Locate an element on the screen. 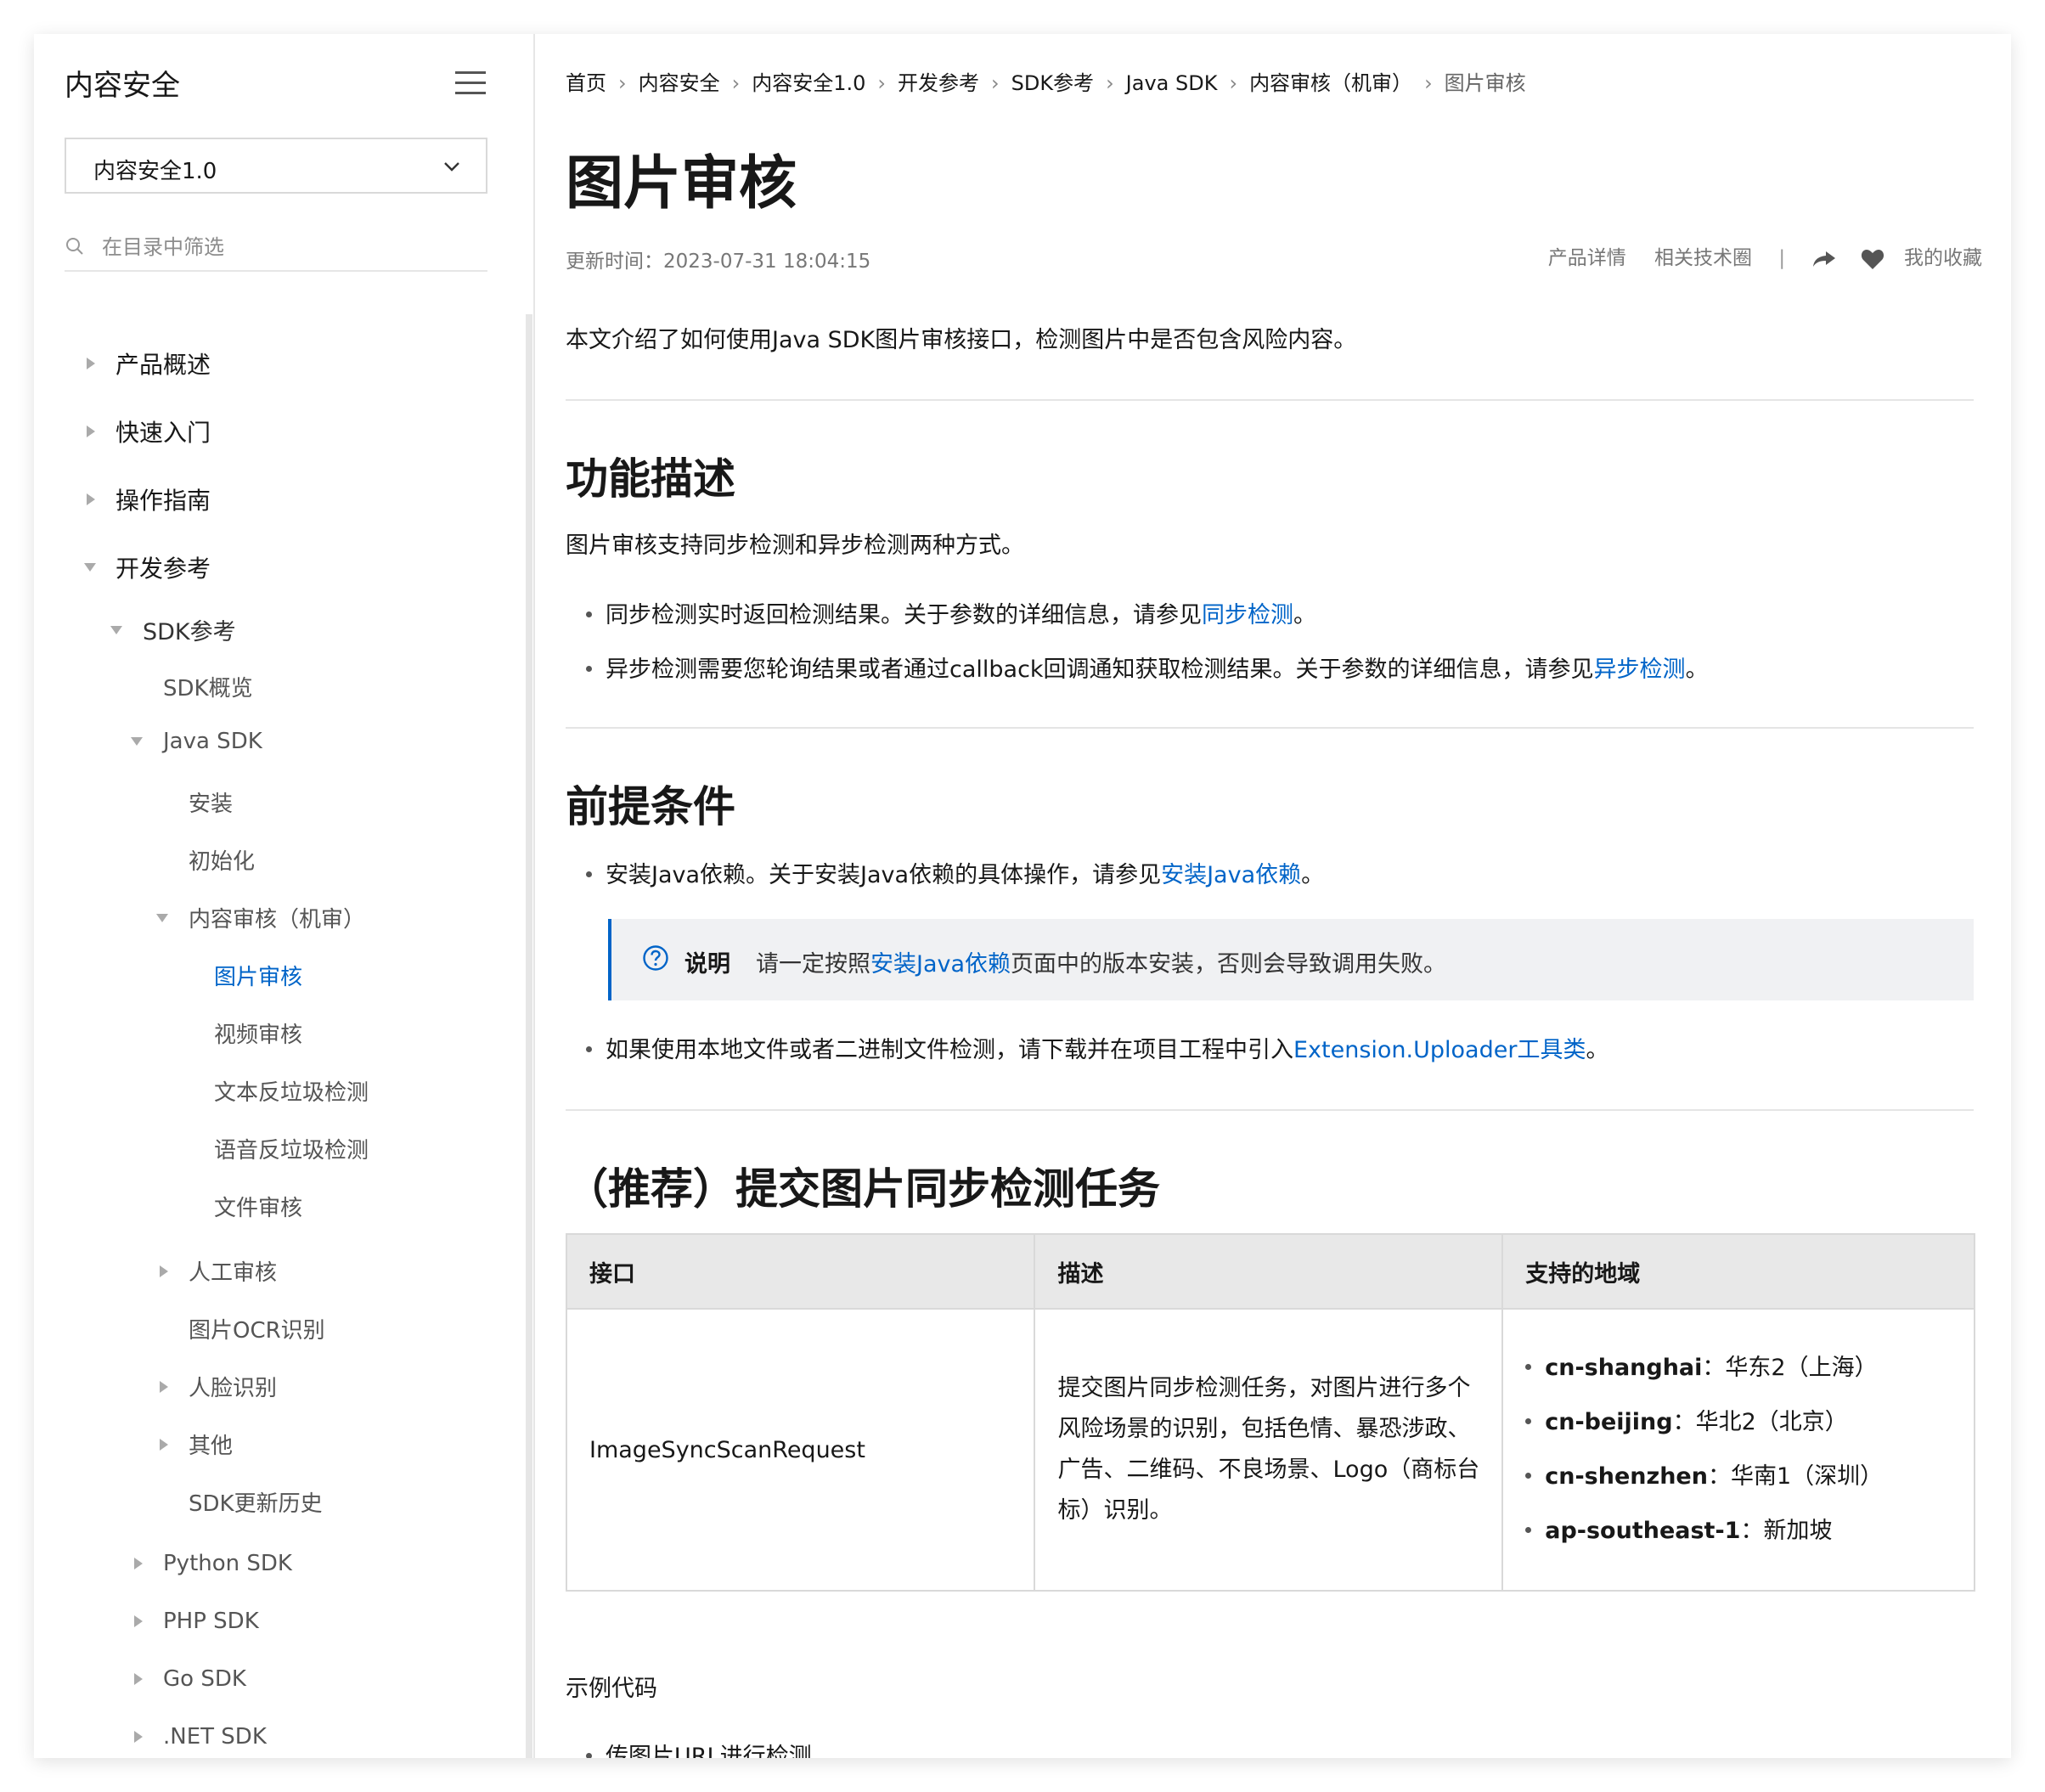  list-item: 同步检测实时返回检测结果。关于参数的详细信息，请参见同步检测。 is located at coordinates (951, 612).